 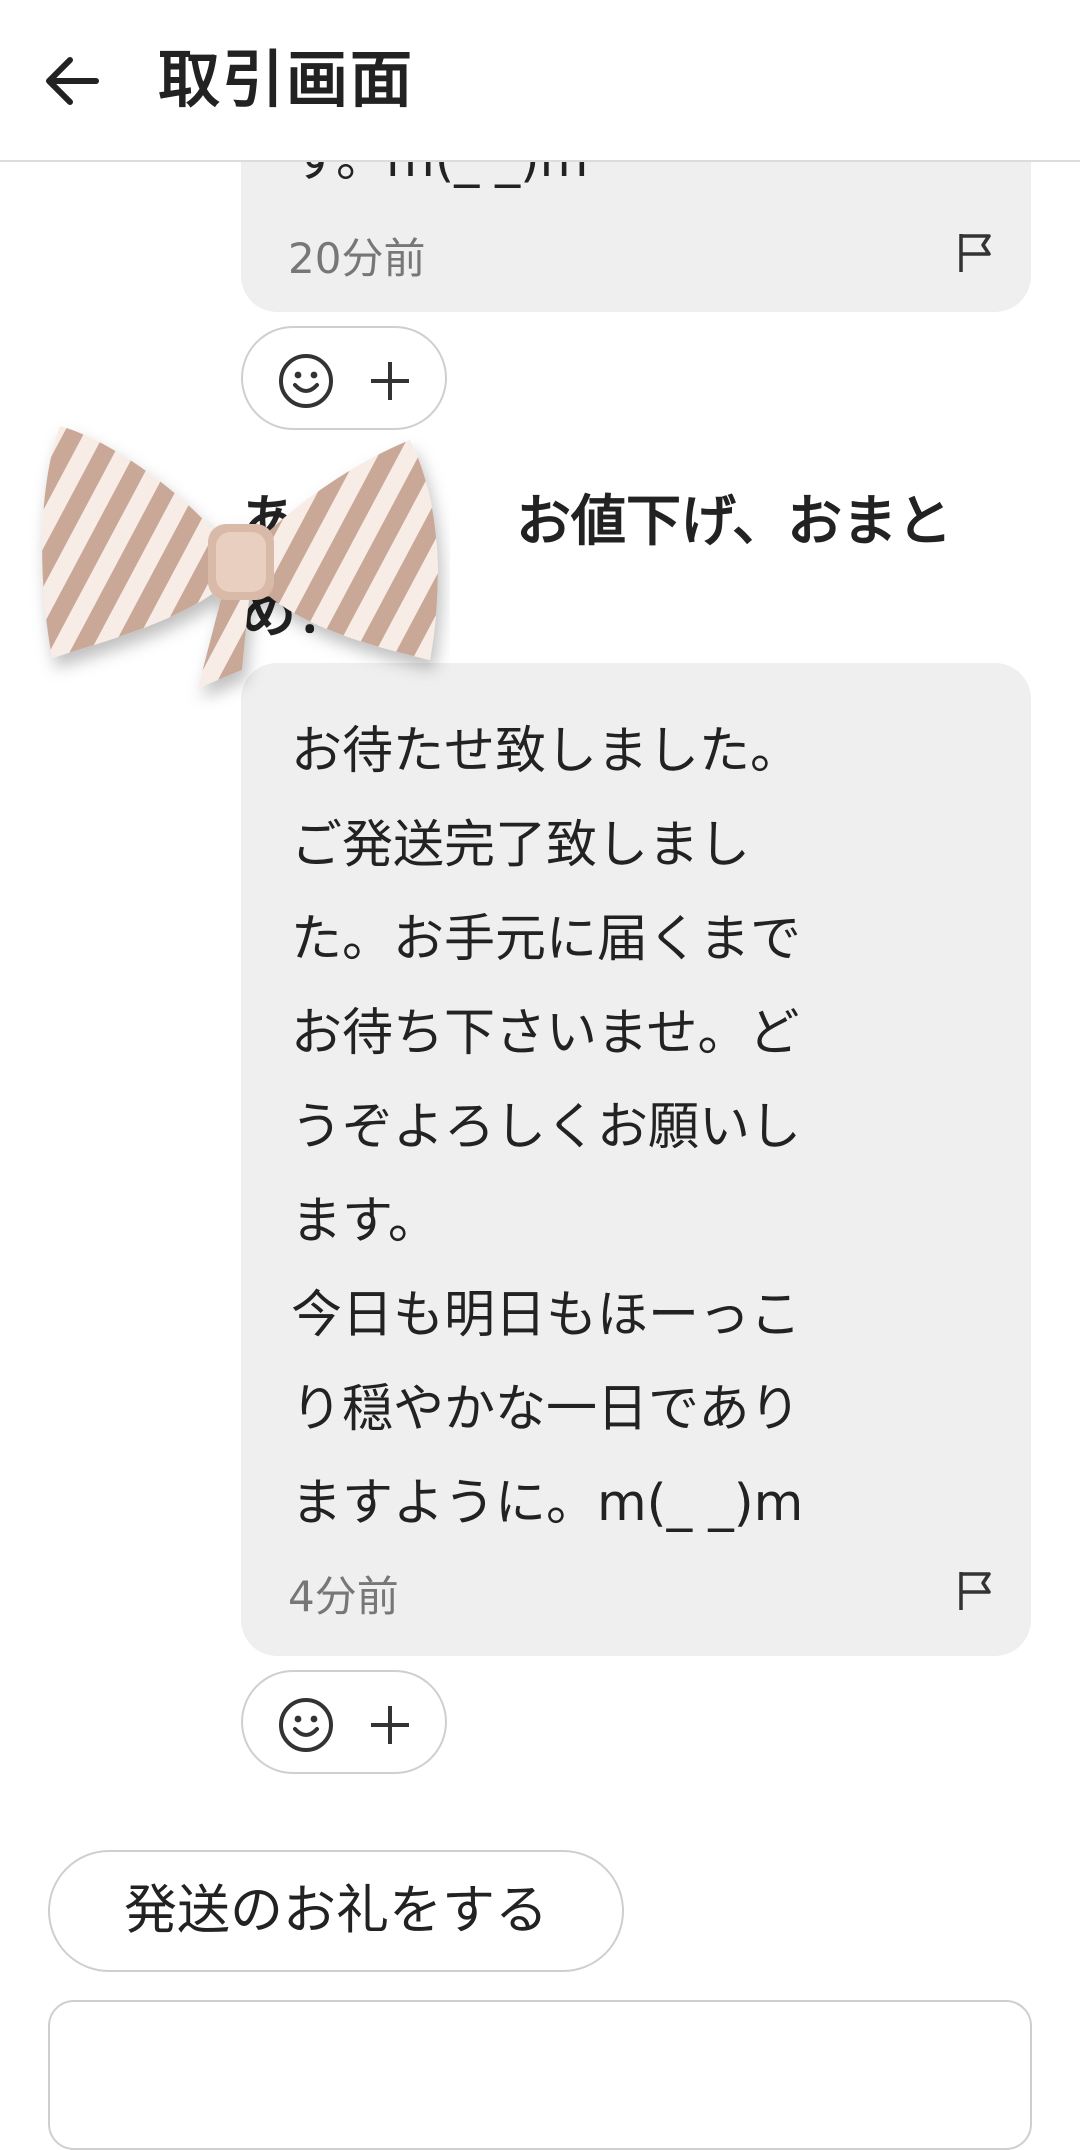 I want to click on app-header: 取引画面, so click(x=540, y=81).